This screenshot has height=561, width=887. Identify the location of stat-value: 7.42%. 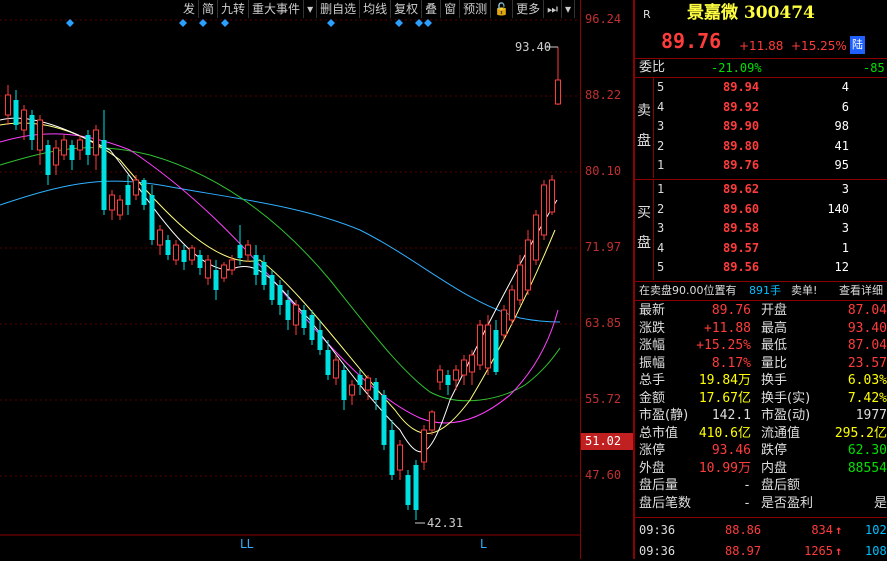
(867, 398).